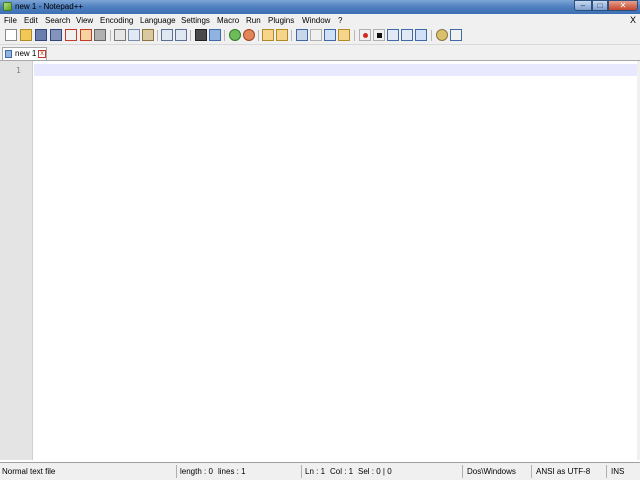 The width and height of the screenshot is (640, 480). Describe the element at coordinates (456, 35) in the screenshot. I see `spell-check-icon` at that location.